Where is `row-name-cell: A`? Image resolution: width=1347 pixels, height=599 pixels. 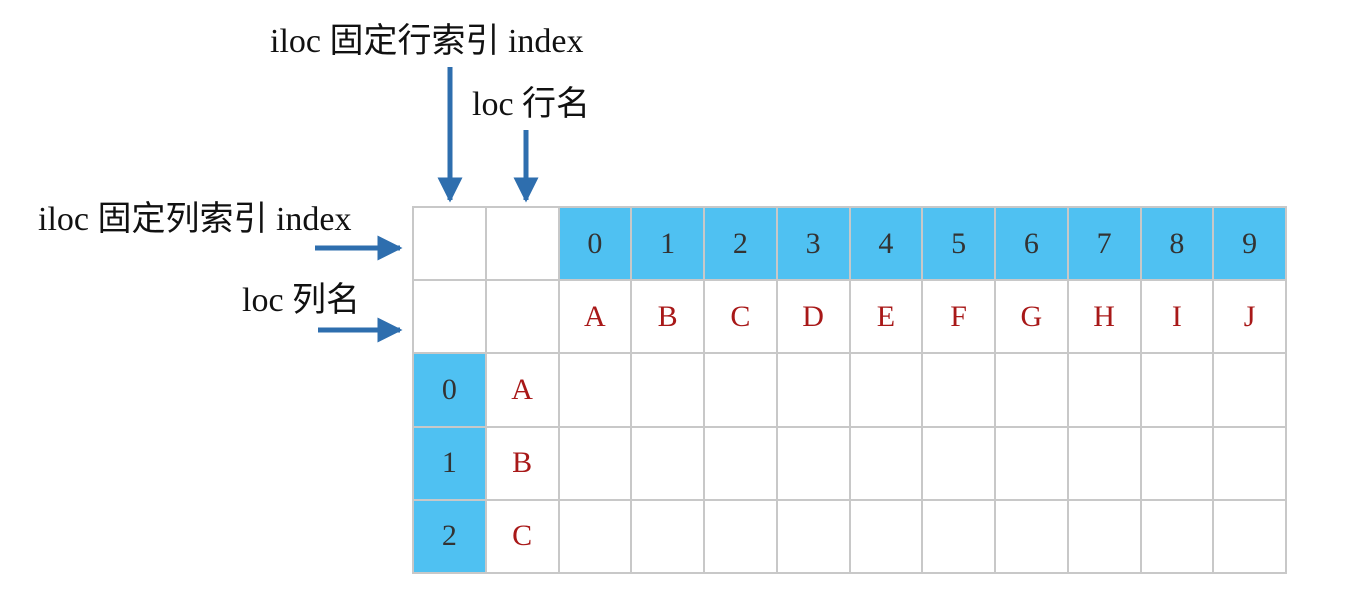
row-name-cell: A is located at coordinates (523, 391).